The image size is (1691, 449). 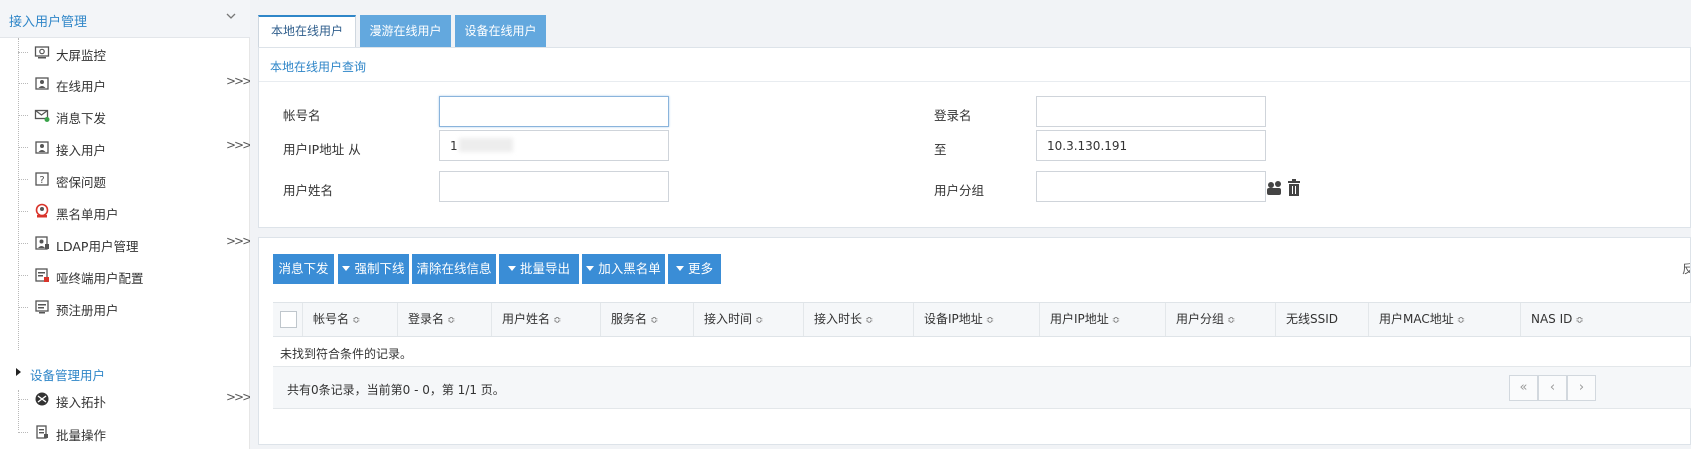 What do you see at coordinates (1552, 388) in the screenshot?
I see `prev-page-button: ‹` at bounding box center [1552, 388].